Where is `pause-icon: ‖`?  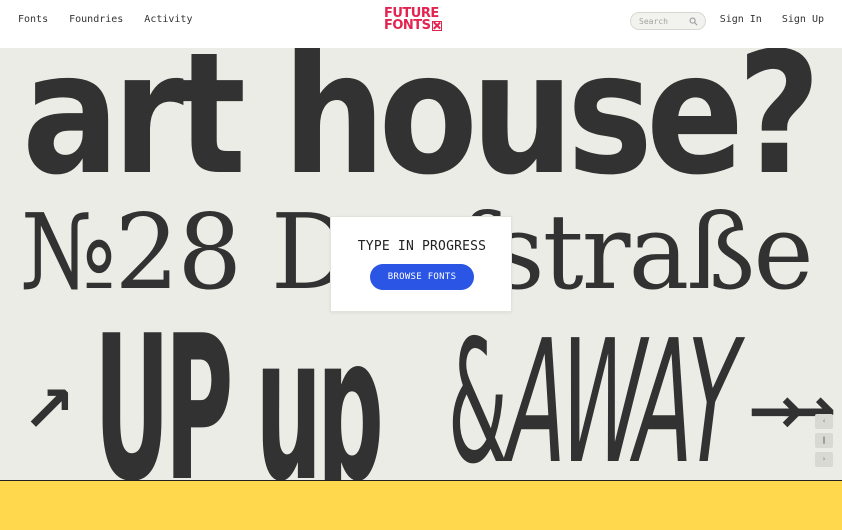 pause-icon: ‖ is located at coordinates (824, 440).